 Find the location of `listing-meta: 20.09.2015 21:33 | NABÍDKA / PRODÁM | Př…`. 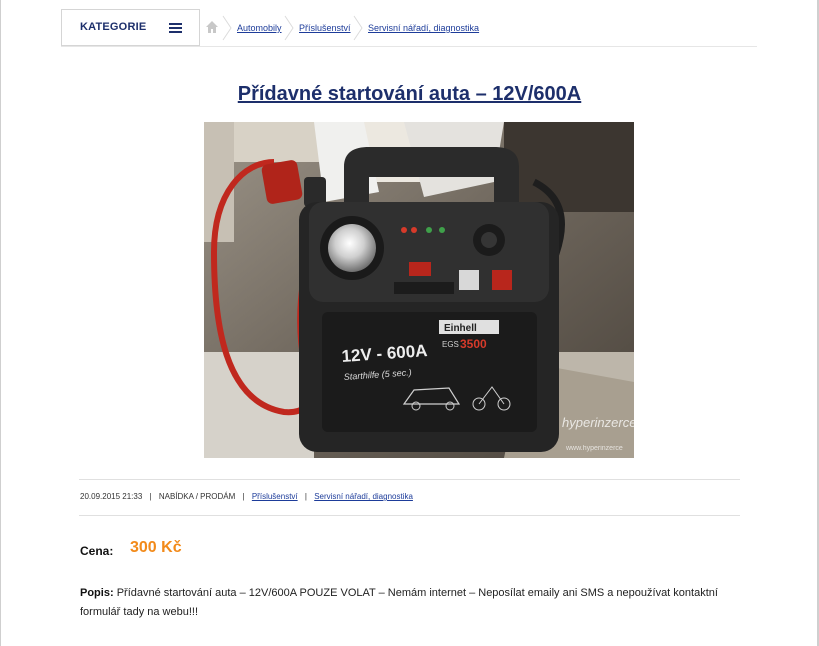

listing-meta: 20.09.2015 21:33 | NABÍDKA / PRODÁM | Př… is located at coordinates (246, 496).